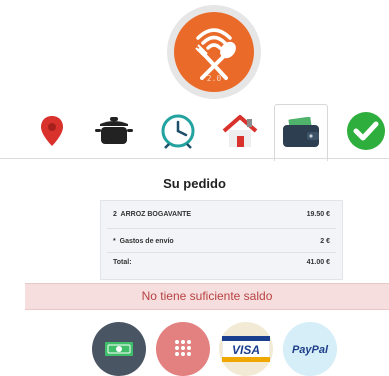  Describe the element at coordinates (194, 183) in the screenshot. I see `page-title: Su pedido` at that location.